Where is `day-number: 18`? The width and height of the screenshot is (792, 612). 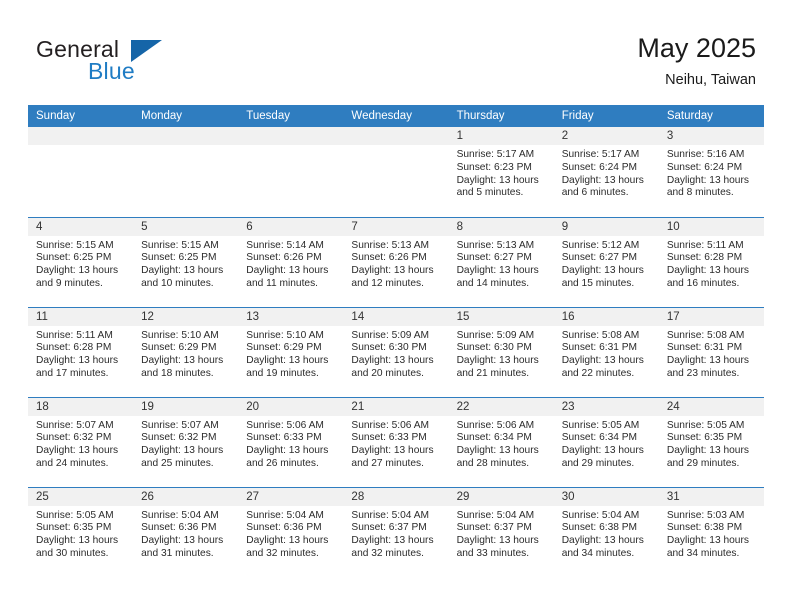
day-number: 18 is located at coordinates (81, 406).